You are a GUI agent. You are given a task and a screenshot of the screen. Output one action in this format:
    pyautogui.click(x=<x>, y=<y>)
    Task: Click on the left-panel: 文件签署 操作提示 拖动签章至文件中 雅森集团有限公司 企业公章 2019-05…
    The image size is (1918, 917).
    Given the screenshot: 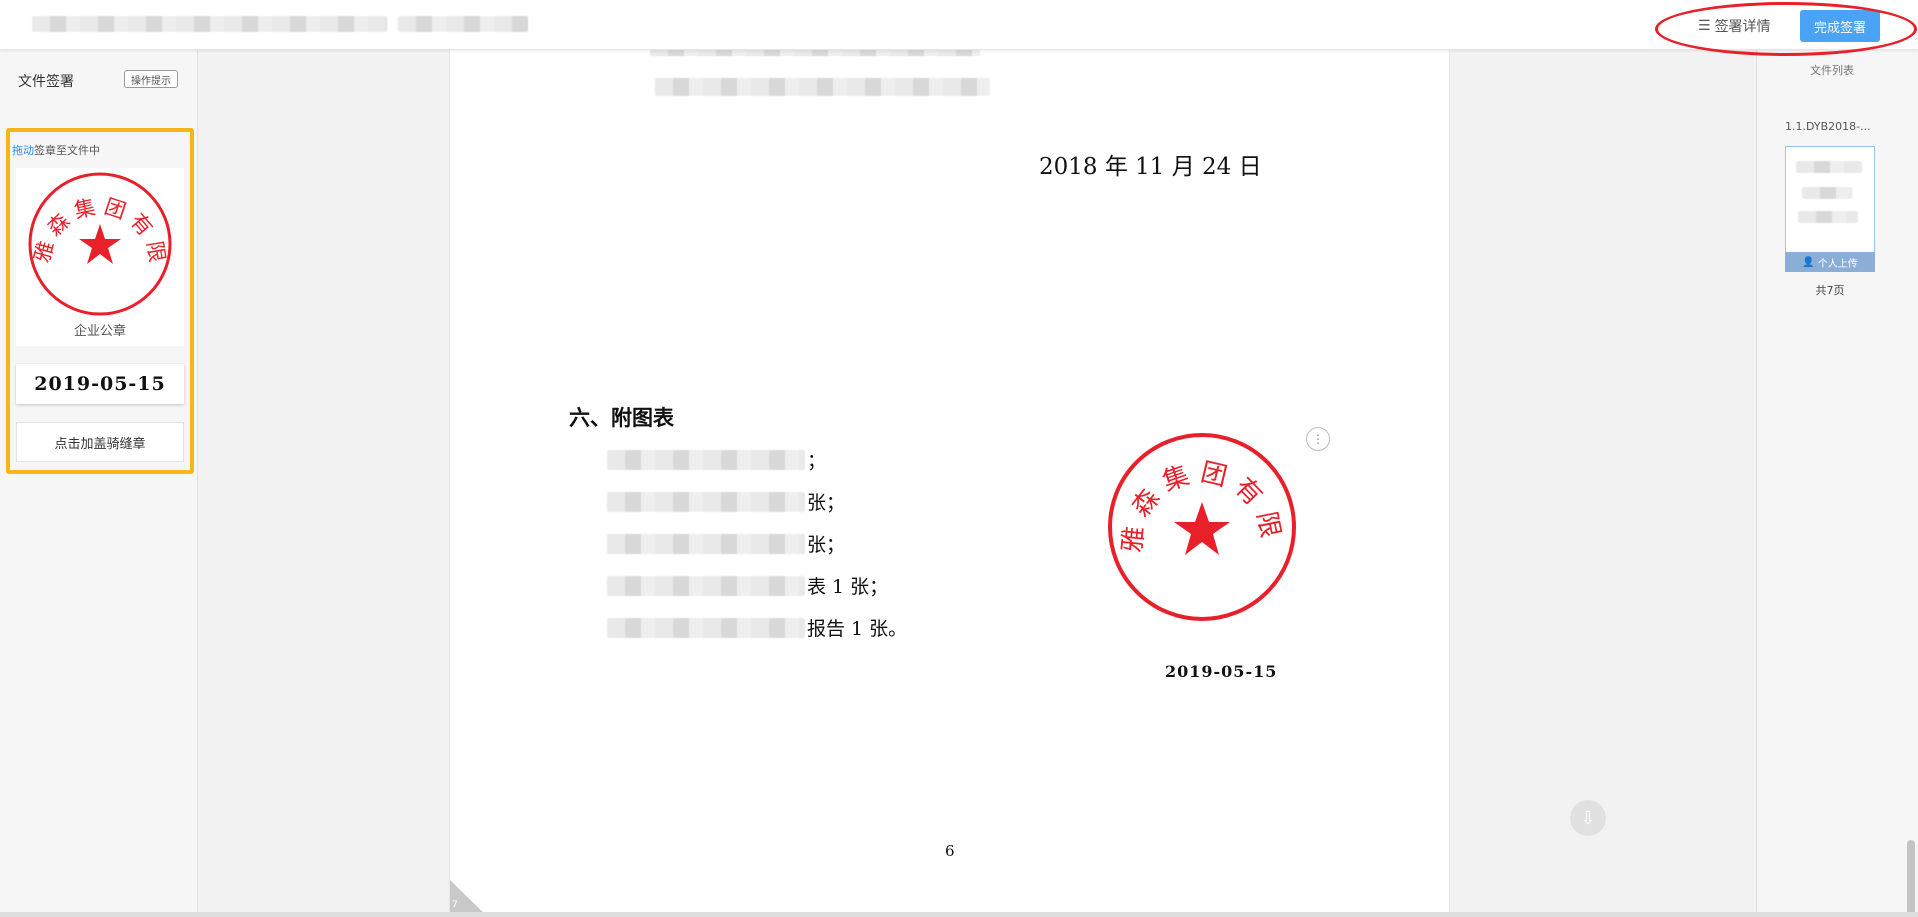 What is the action you would take?
    pyautogui.click(x=99, y=483)
    